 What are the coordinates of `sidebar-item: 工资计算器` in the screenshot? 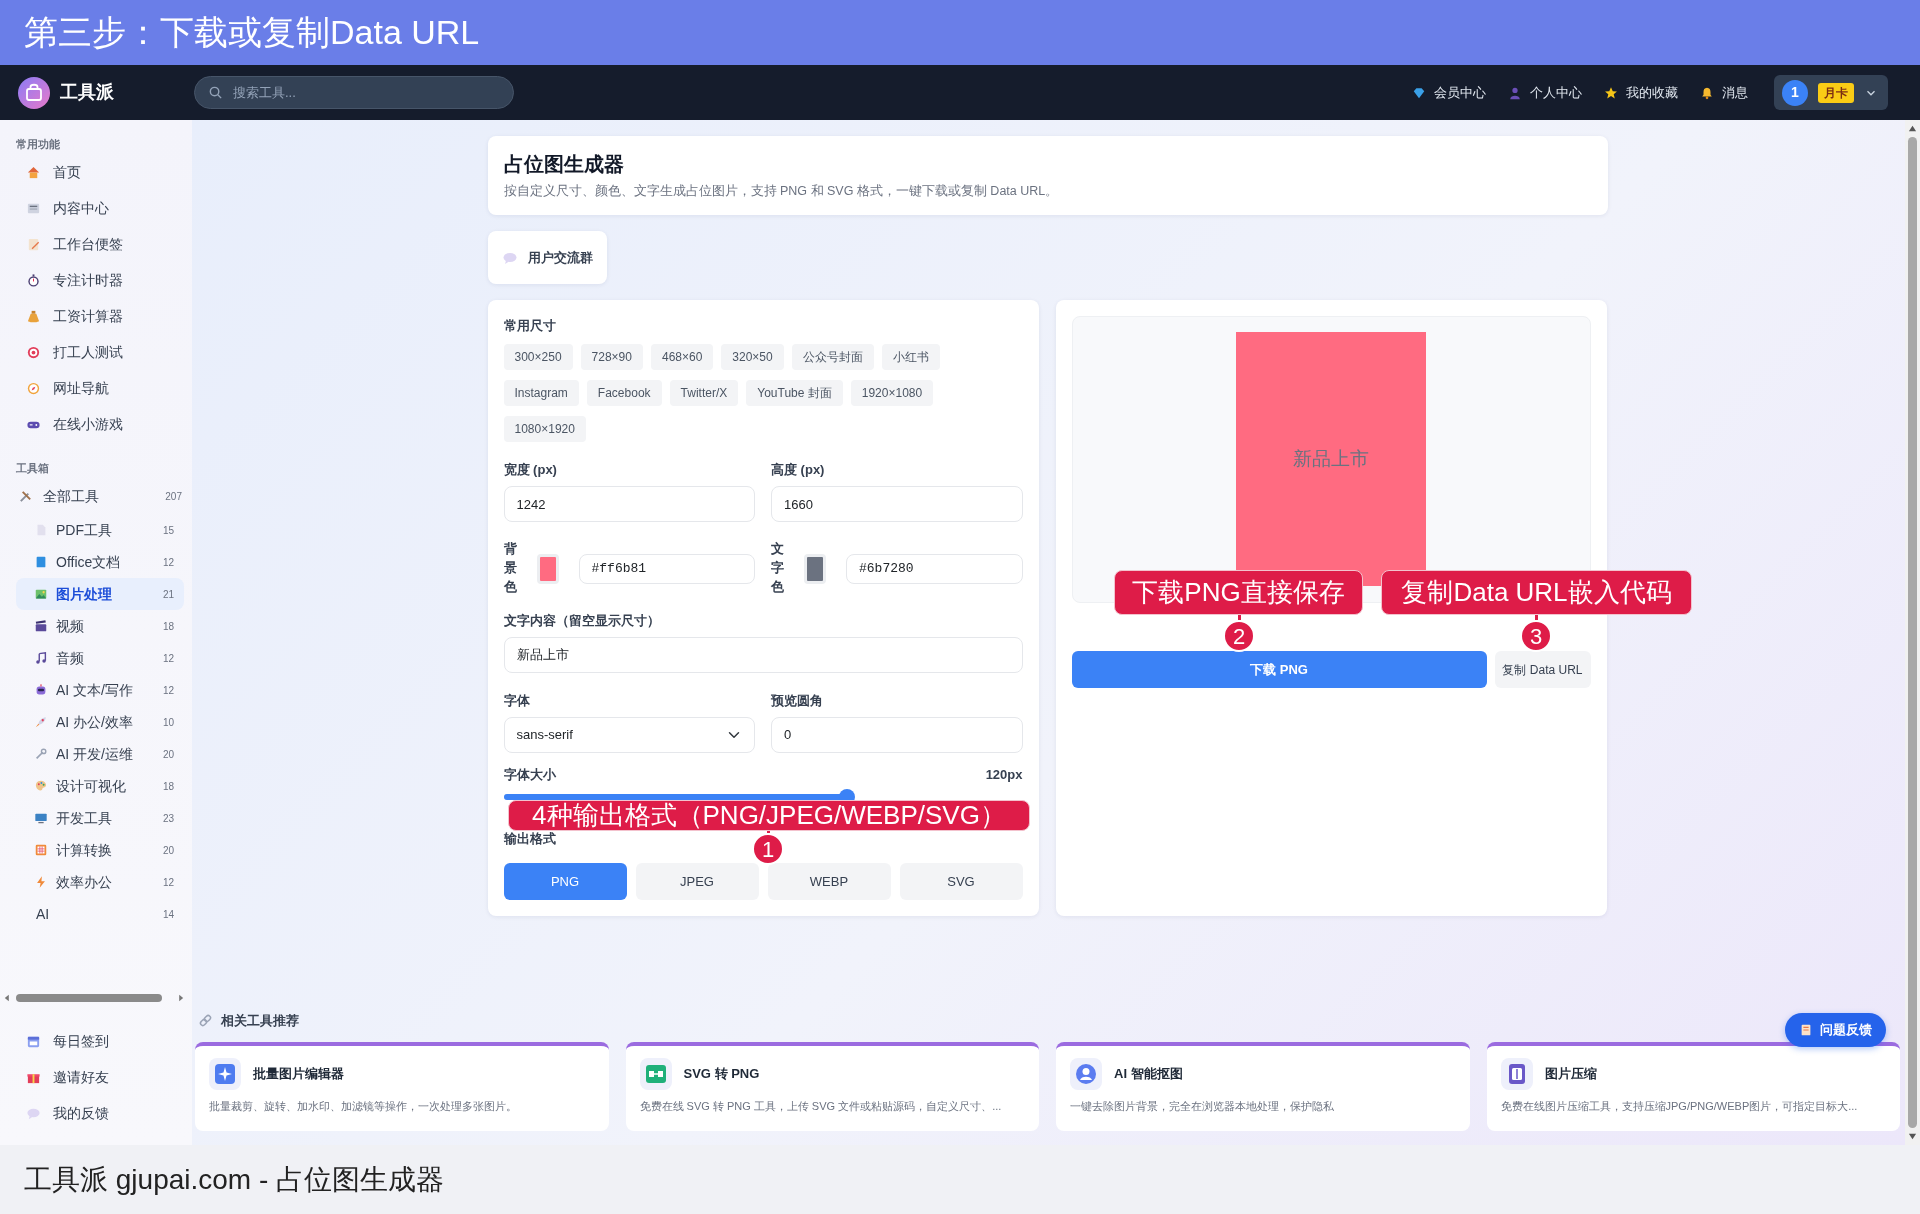 It's located at (96, 316).